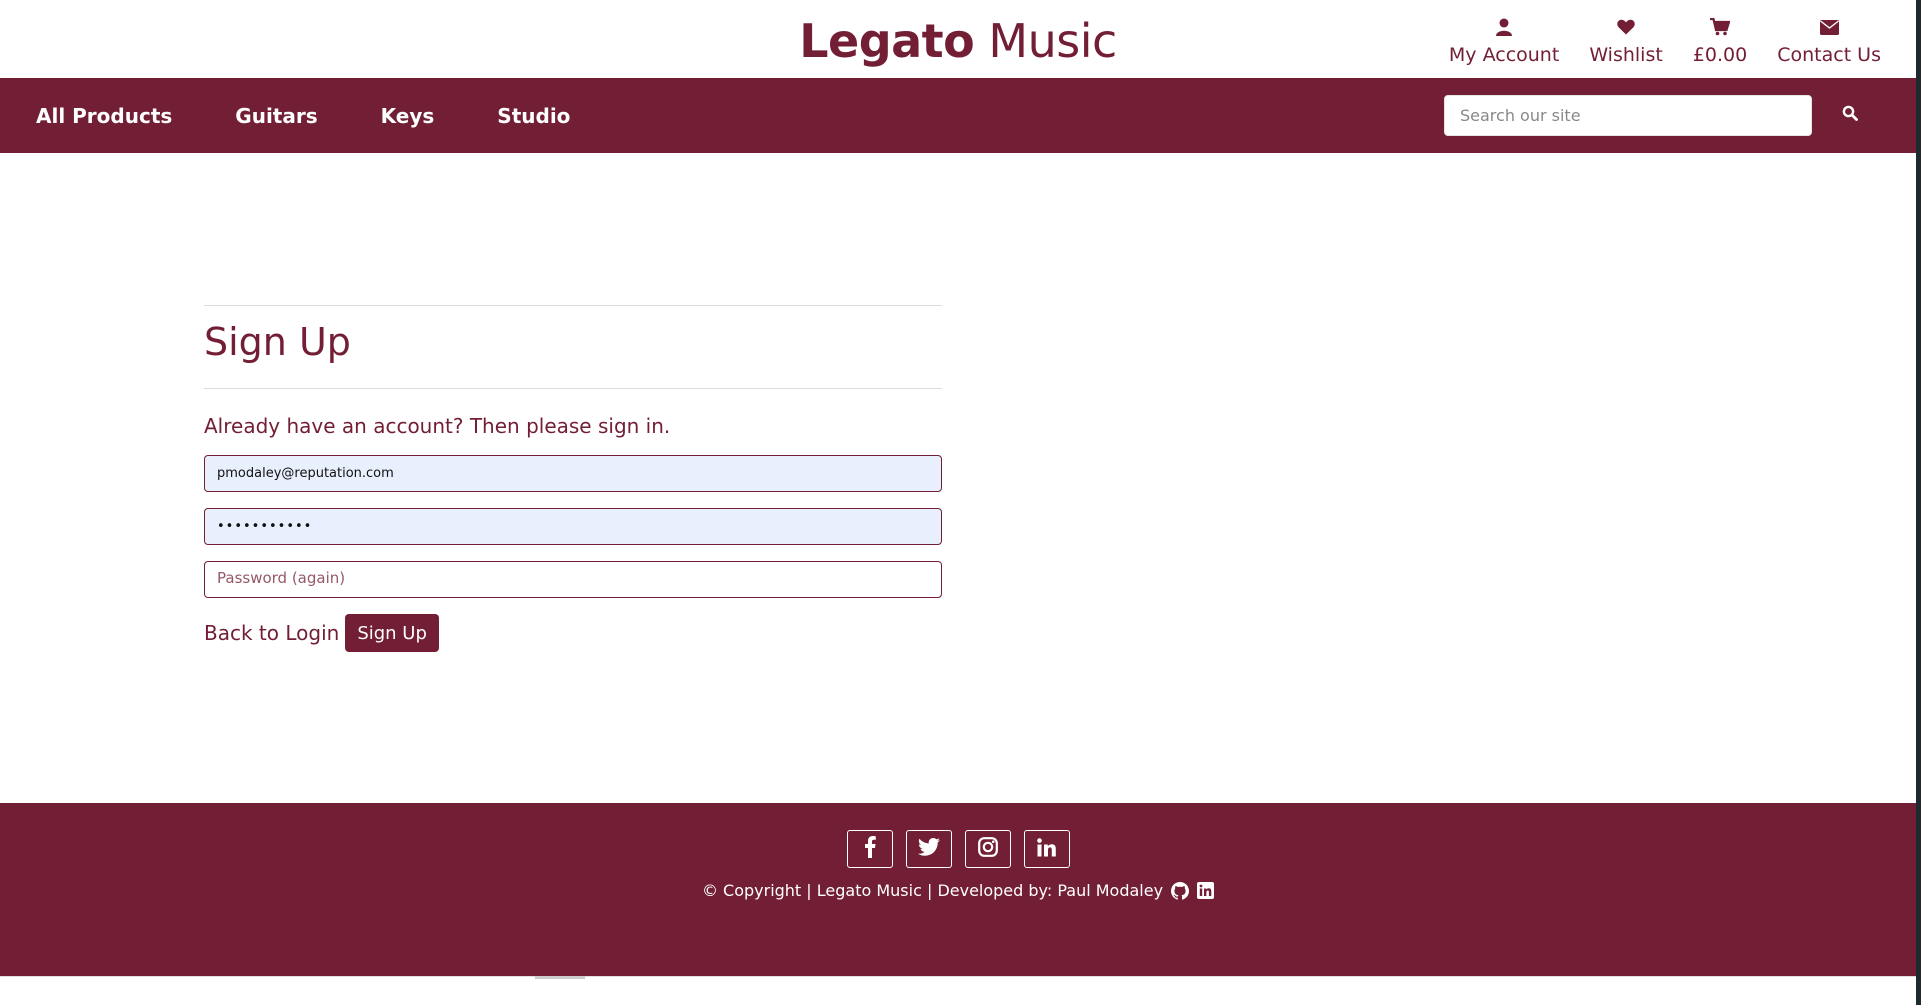 The height and width of the screenshot is (1005, 1921). I want to click on horizontal-scrollbar, so click(560, 977).